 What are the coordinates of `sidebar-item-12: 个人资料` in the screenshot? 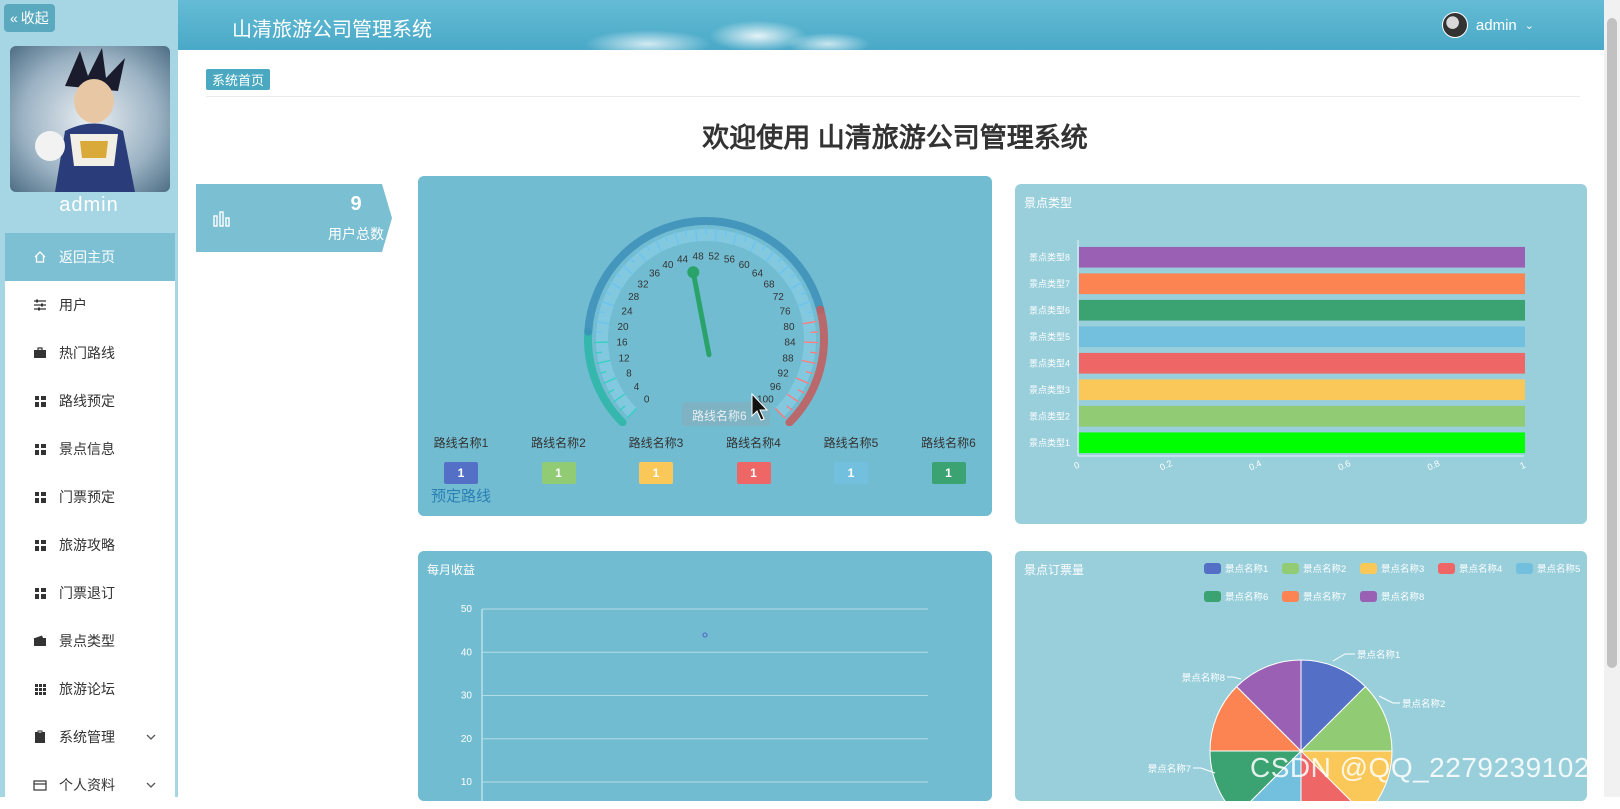 It's located at (90, 785).